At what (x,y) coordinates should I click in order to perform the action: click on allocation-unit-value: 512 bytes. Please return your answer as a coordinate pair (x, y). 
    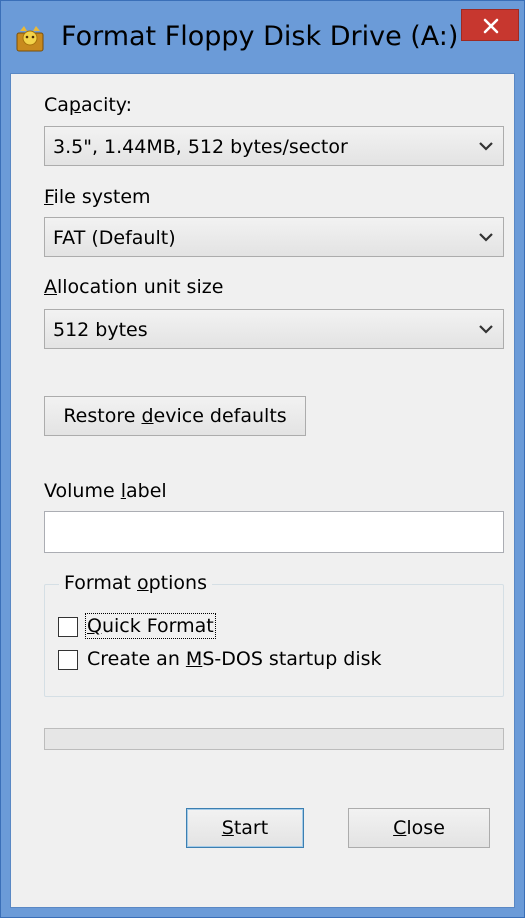
    Looking at the image, I should click on (100, 330).